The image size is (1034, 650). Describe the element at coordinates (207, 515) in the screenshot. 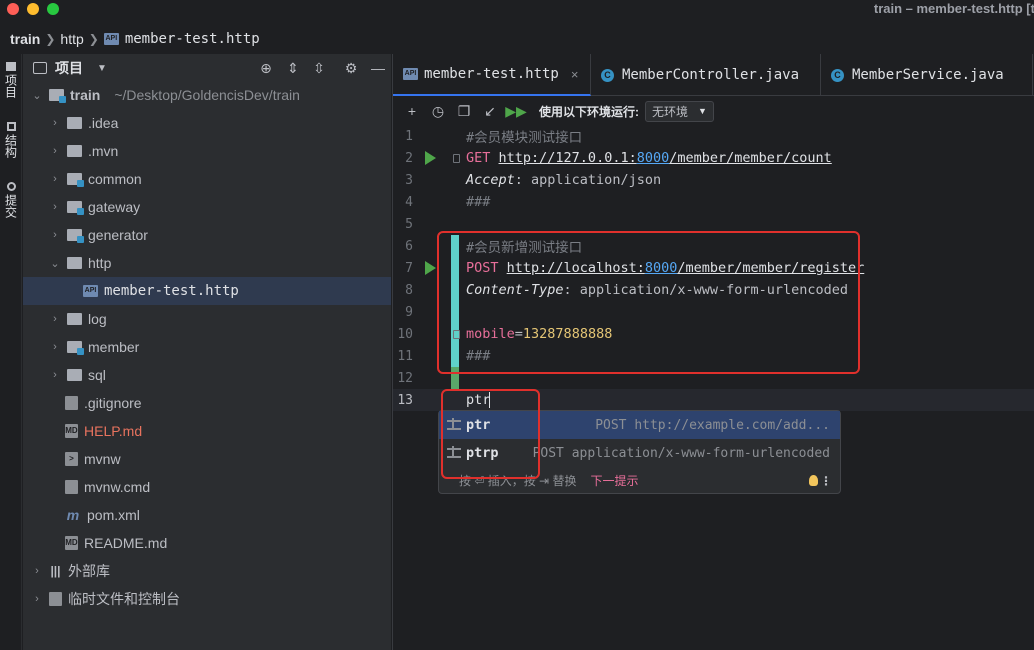

I see `tree-item-pom-xml: m pom.xml` at that location.